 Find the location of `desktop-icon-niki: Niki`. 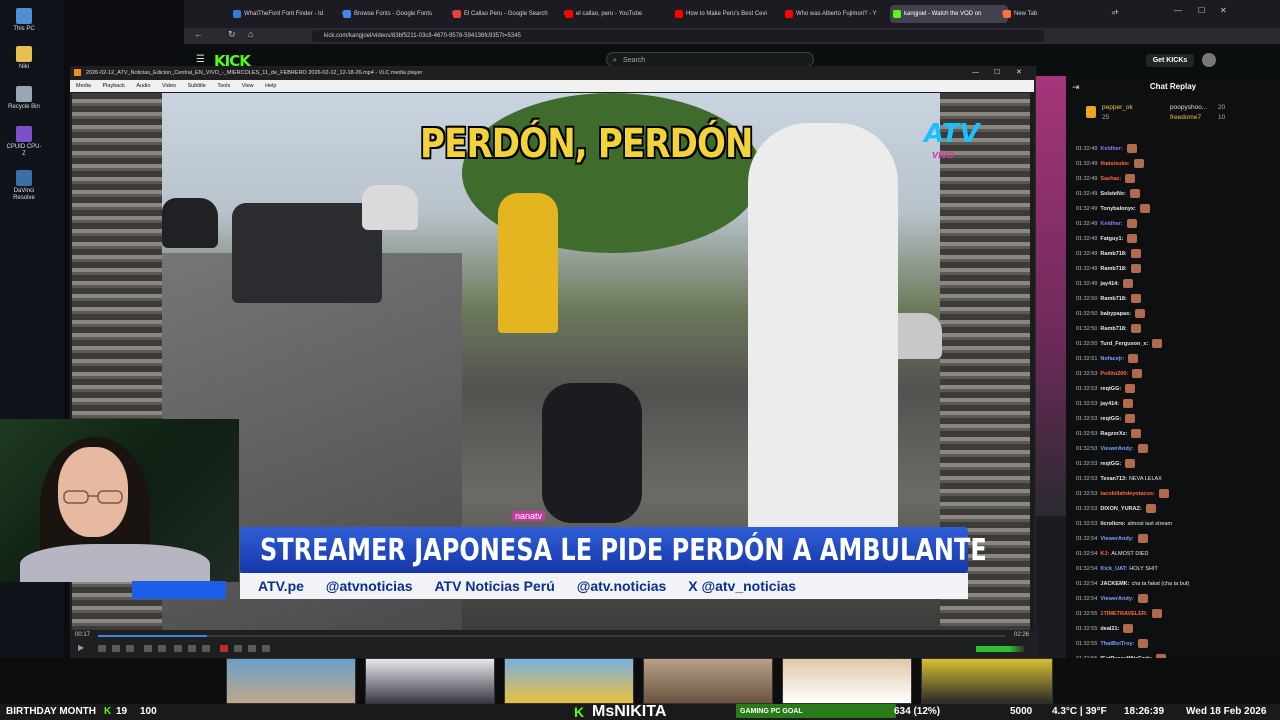

desktop-icon-niki: Niki is located at coordinates (24, 58).